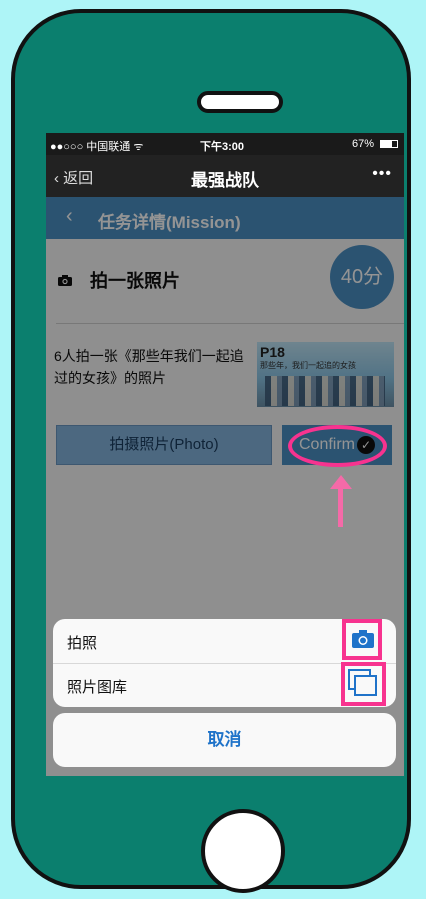  What do you see at coordinates (97, 687) in the screenshot?
I see `action-label: 照片图库` at bounding box center [97, 687].